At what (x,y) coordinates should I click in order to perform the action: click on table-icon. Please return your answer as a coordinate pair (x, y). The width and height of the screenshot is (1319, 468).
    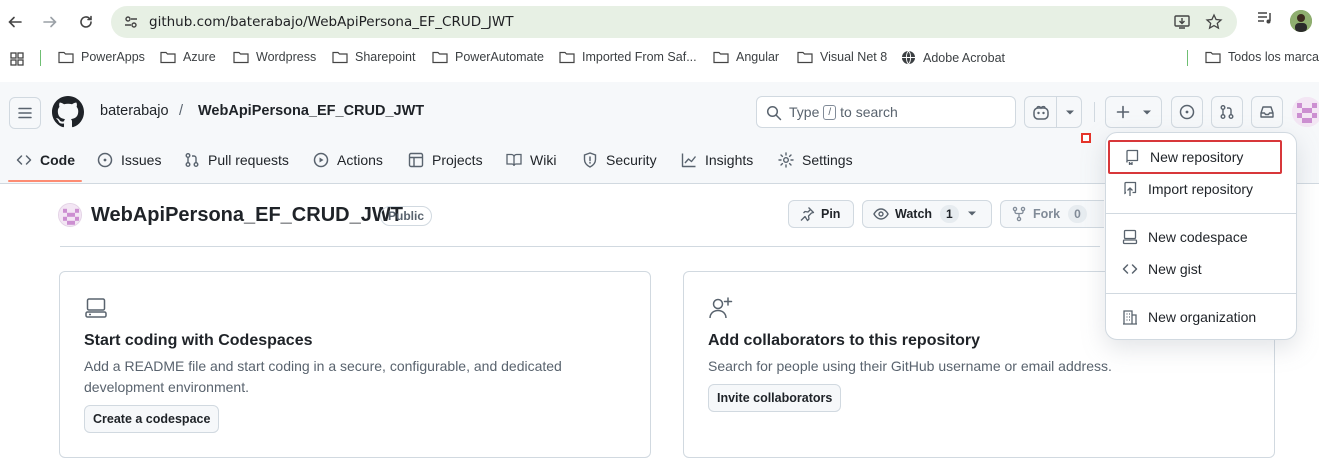
    Looking at the image, I should click on (416, 160).